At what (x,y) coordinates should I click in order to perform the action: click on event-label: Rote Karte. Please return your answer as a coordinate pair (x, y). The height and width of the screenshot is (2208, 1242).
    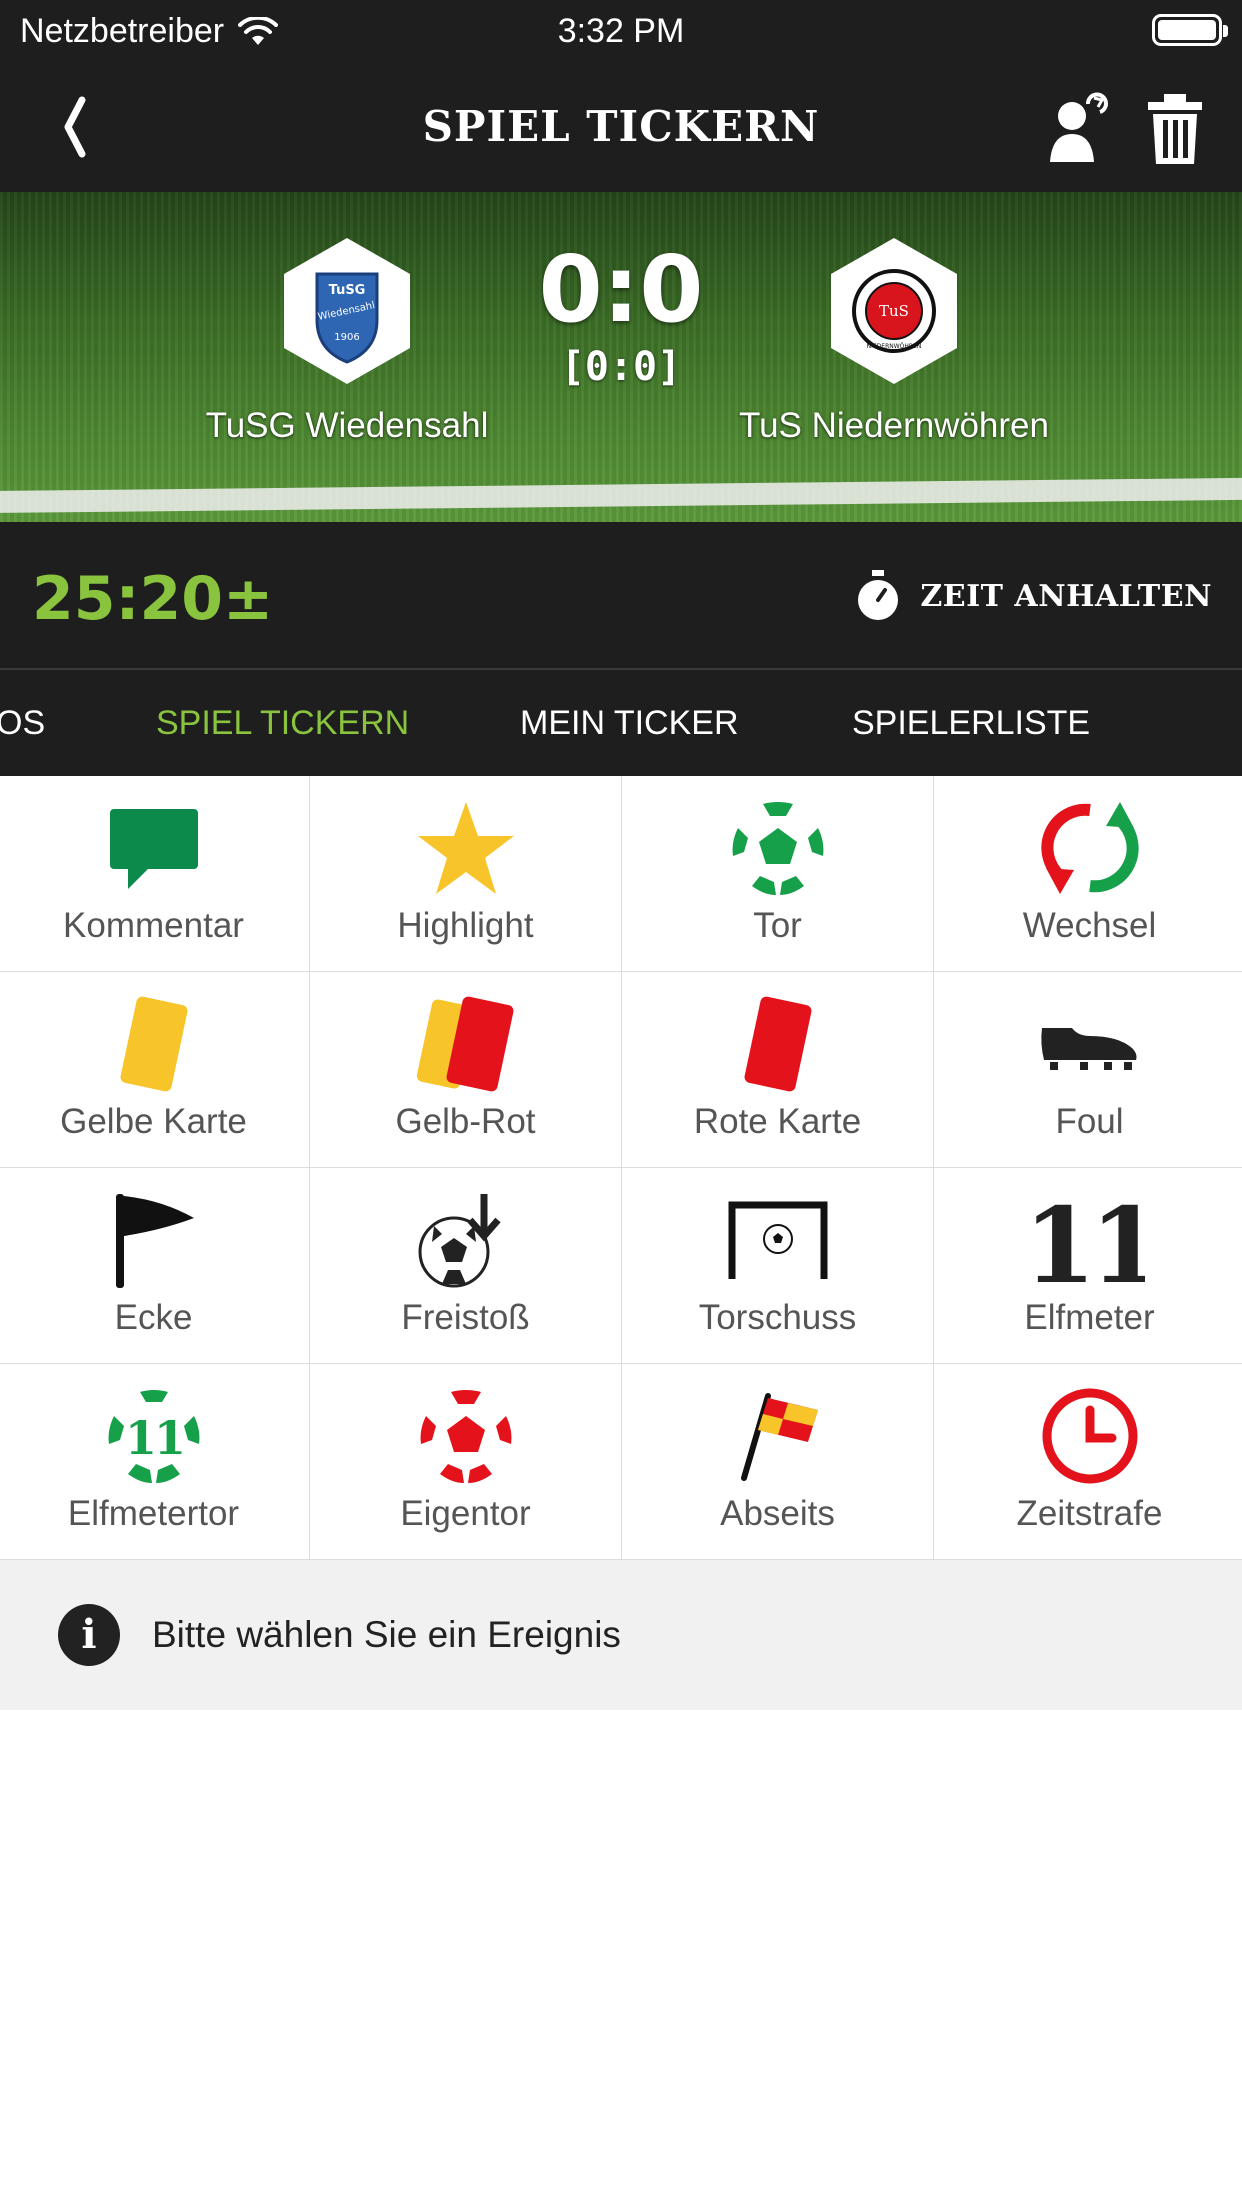
    Looking at the image, I should click on (777, 1121).